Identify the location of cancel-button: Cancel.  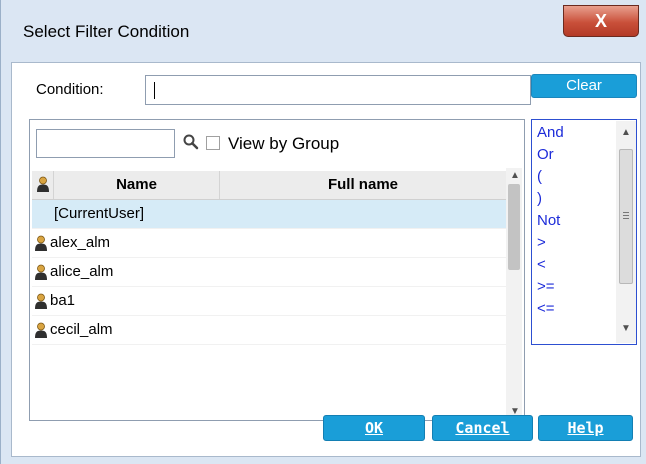
(482, 428).